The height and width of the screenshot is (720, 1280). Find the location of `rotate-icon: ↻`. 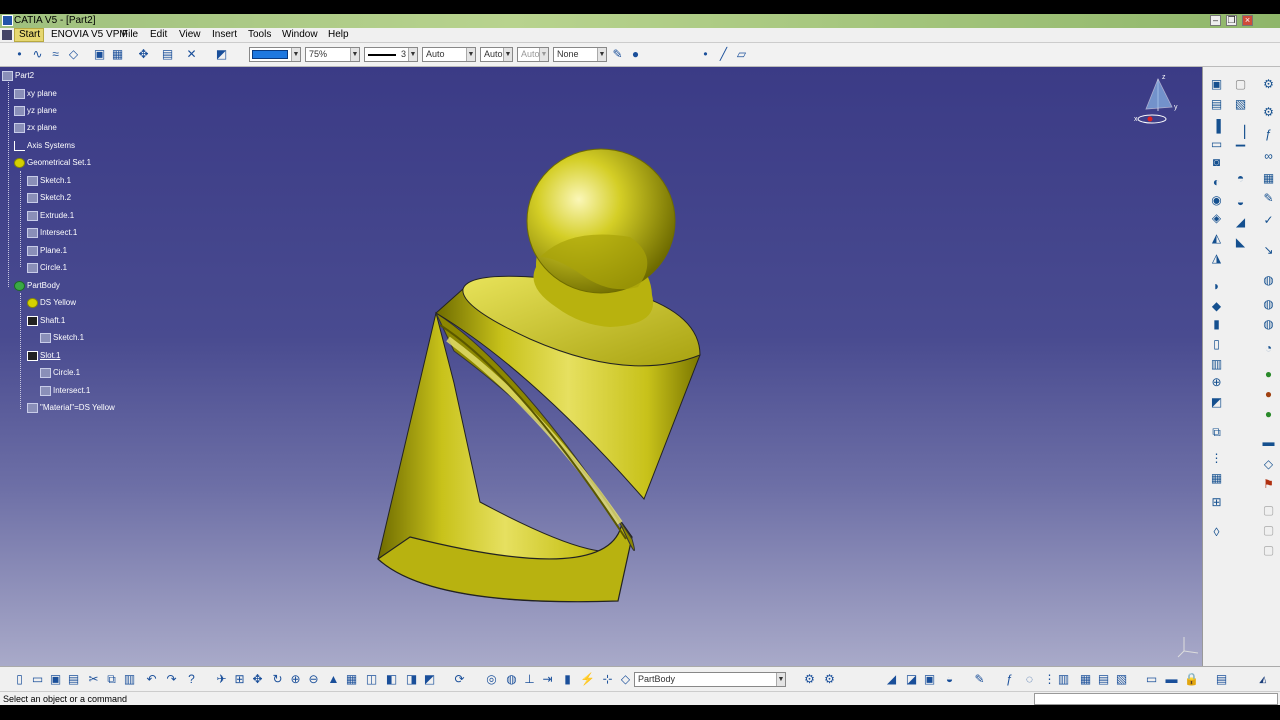

rotate-icon: ↻ is located at coordinates (277, 679).